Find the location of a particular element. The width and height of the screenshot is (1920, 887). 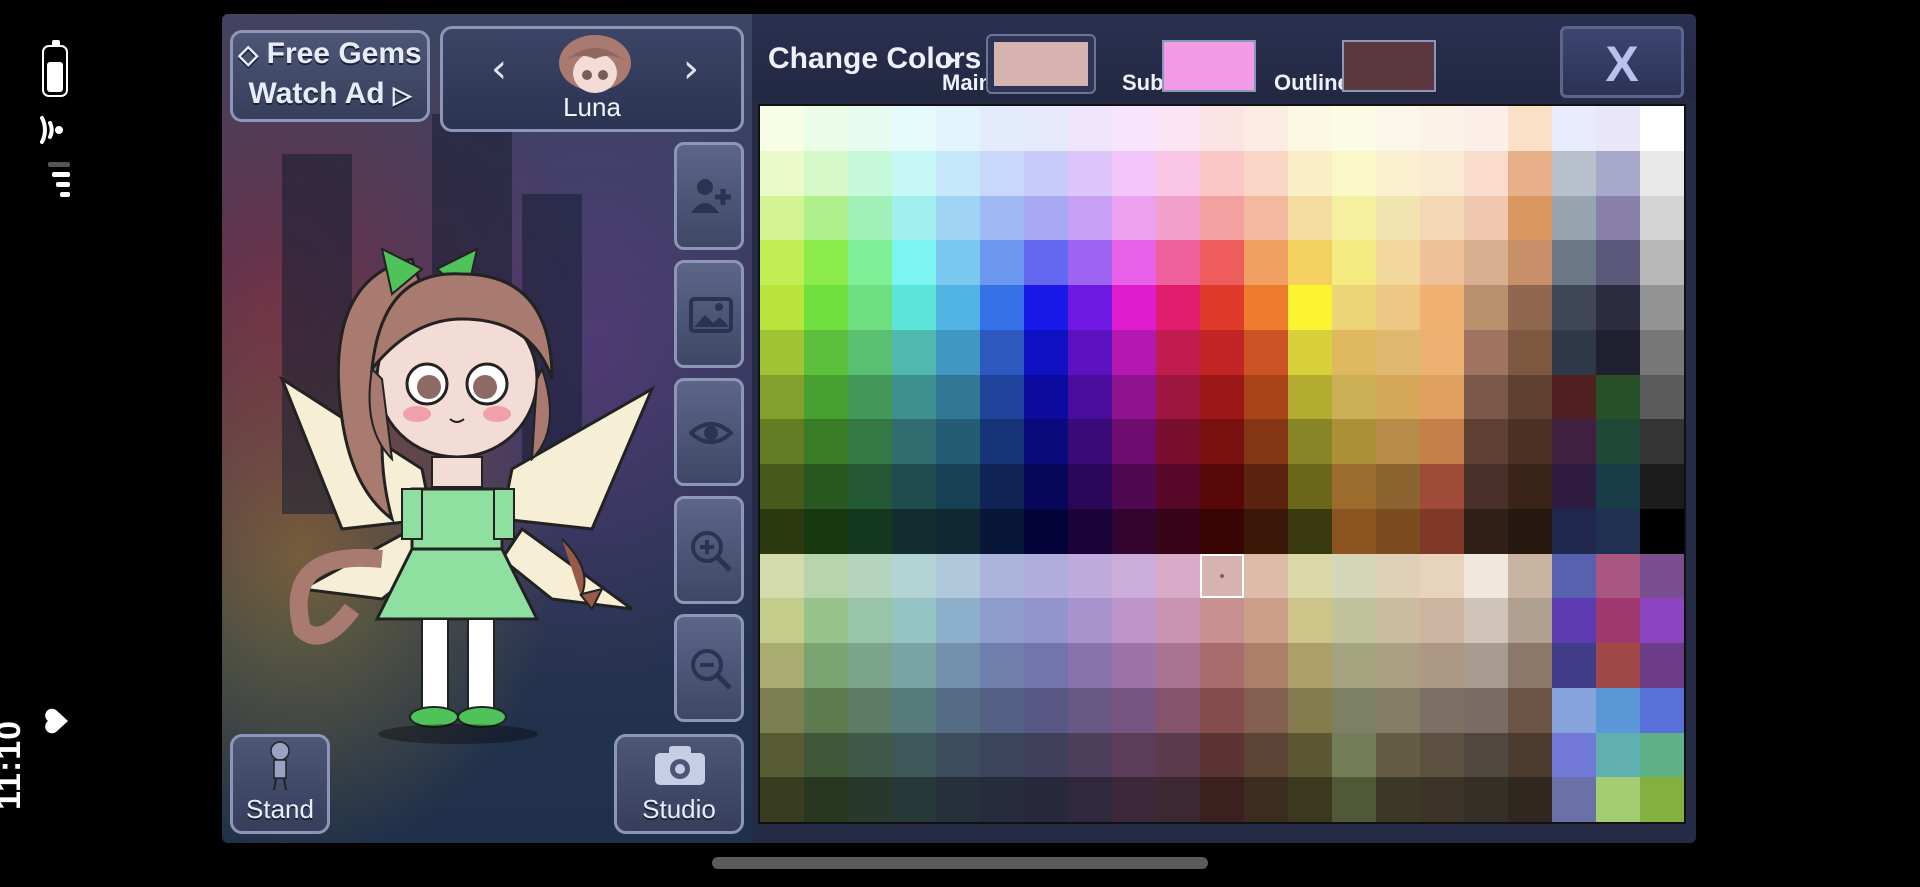

next-character-button: › is located at coordinates (691, 69).